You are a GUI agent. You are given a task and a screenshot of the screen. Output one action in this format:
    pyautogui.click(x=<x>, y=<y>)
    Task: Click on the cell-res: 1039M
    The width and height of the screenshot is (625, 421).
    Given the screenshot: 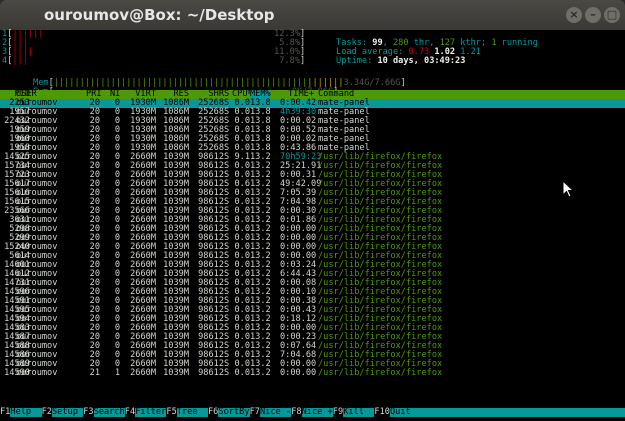 What is the action you would take?
    pyautogui.click(x=176, y=373)
    